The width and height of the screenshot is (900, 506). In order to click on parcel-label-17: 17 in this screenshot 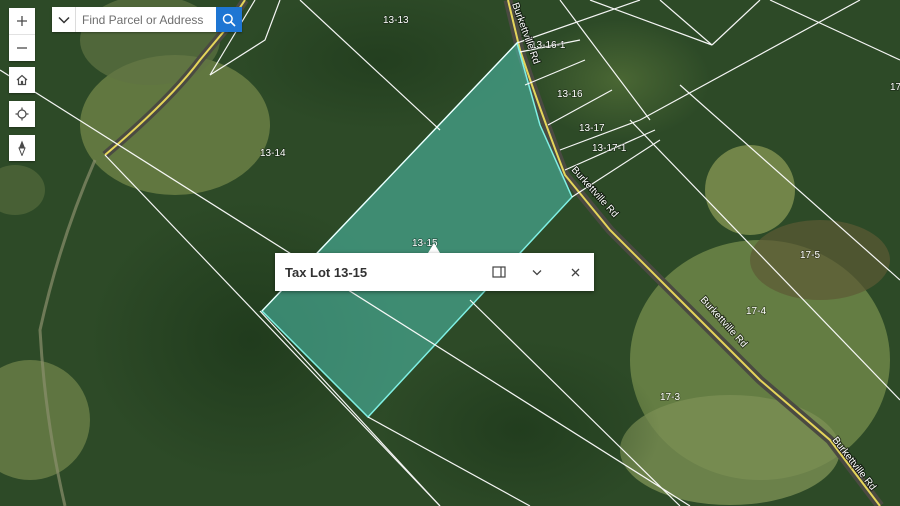, I will do `click(895, 87)`.